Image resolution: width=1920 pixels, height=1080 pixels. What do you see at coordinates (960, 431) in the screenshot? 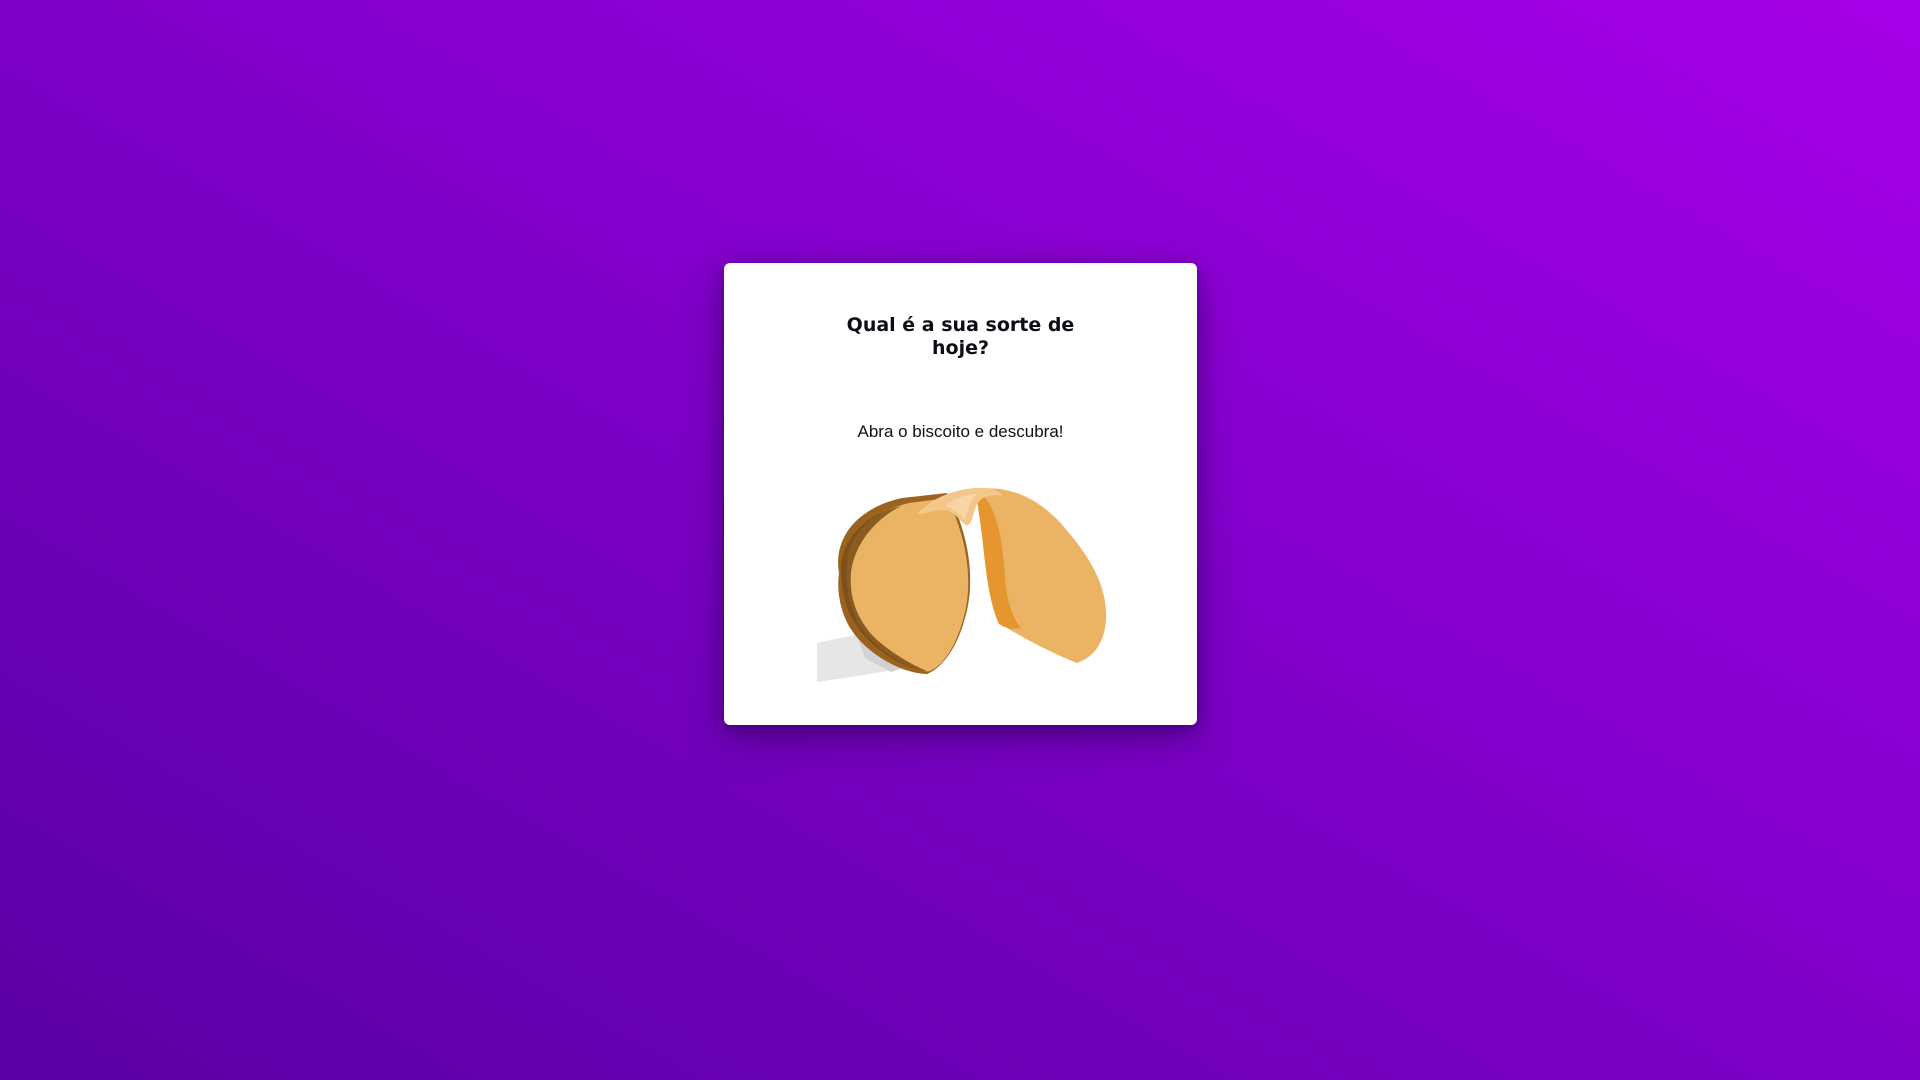
I see `instruction-text: Abra o biscoito e descubra!` at bounding box center [960, 431].